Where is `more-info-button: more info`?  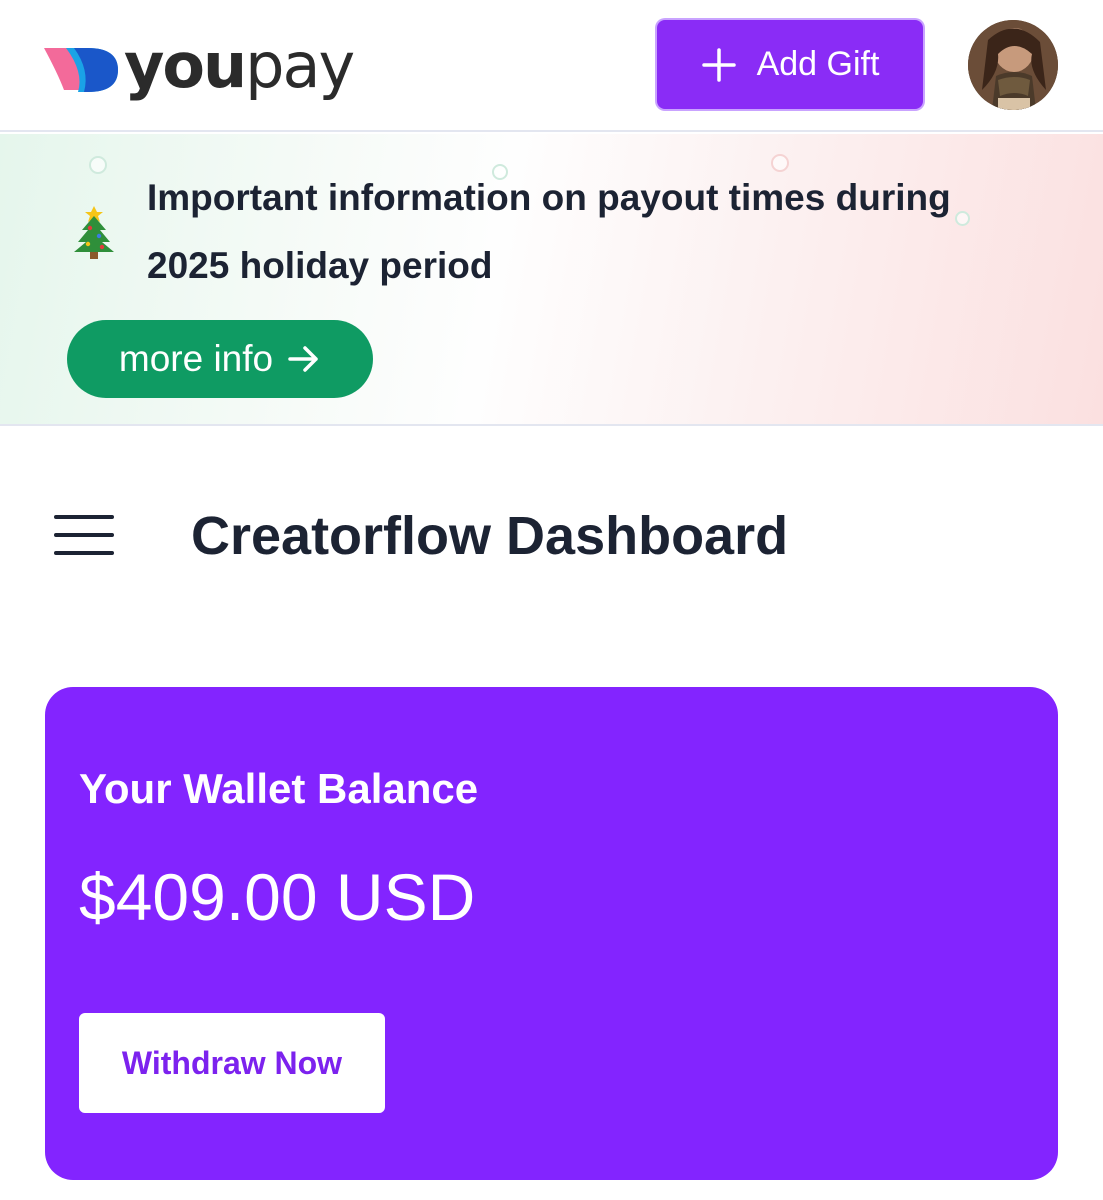
more-info-button: more info is located at coordinates (220, 359).